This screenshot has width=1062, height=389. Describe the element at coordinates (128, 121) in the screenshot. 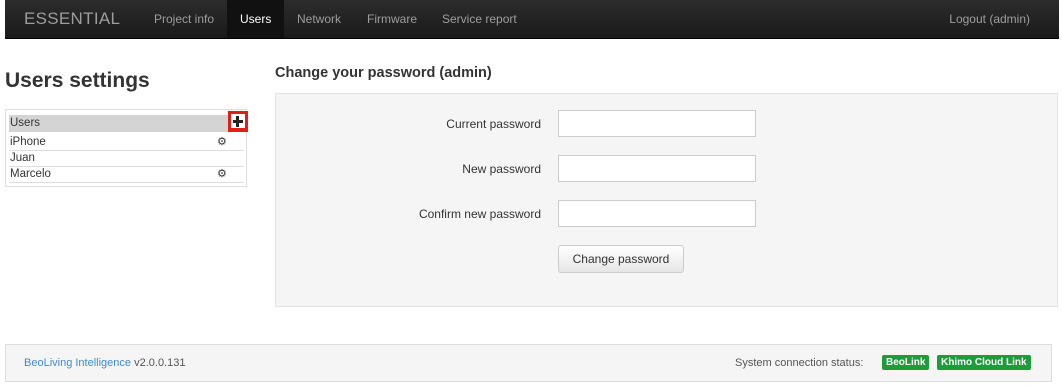

I see `users-list-header: Users` at that location.